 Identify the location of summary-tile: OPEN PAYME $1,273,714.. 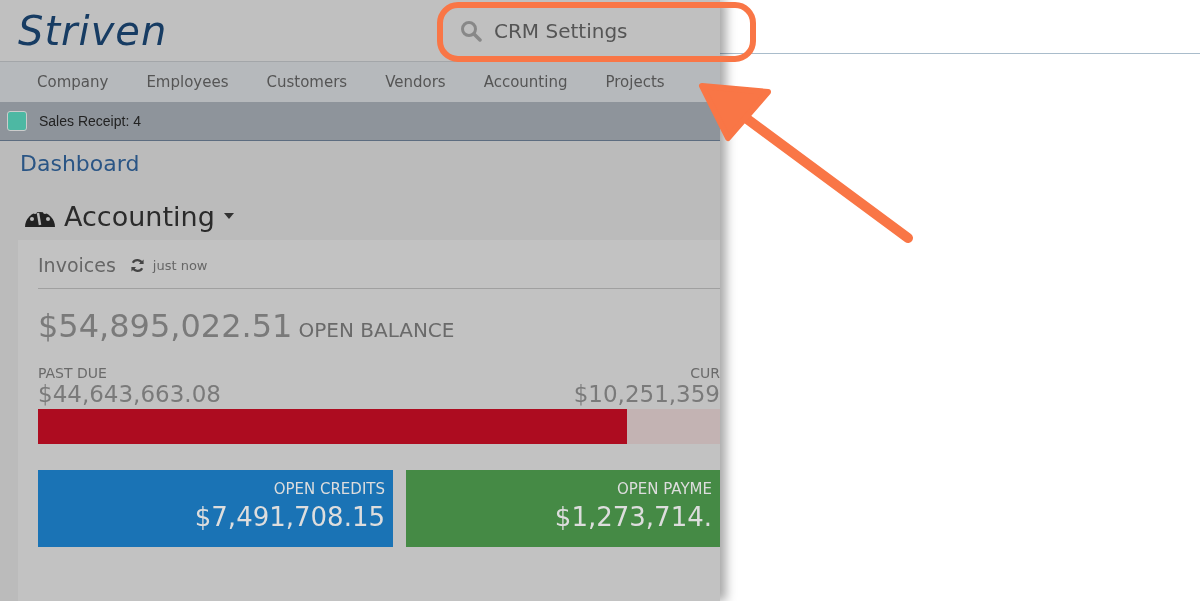
(563, 508).